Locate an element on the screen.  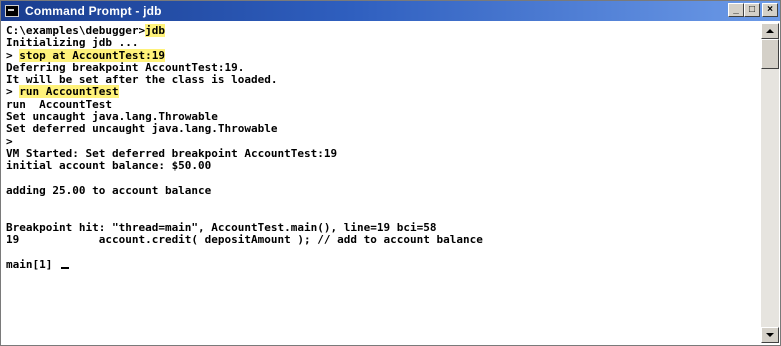
console-line: > run AccountTest is located at coordinates (381, 92).